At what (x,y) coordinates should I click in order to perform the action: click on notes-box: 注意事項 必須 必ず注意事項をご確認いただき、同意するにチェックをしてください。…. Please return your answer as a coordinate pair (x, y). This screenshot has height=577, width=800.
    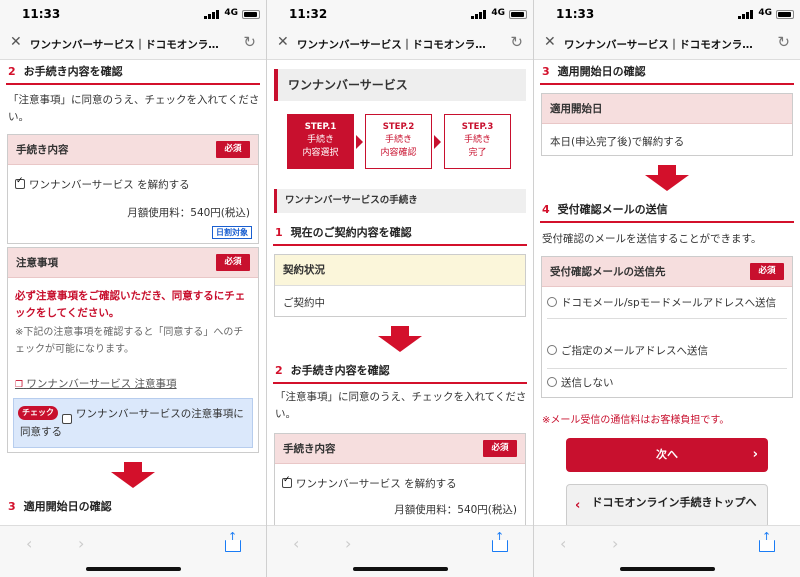
    Looking at the image, I should click on (133, 350).